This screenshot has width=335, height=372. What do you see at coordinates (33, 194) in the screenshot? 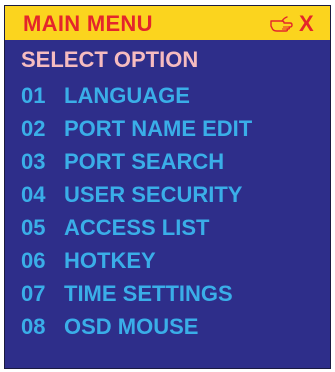
I see `menu-item-number: 04` at bounding box center [33, 194].